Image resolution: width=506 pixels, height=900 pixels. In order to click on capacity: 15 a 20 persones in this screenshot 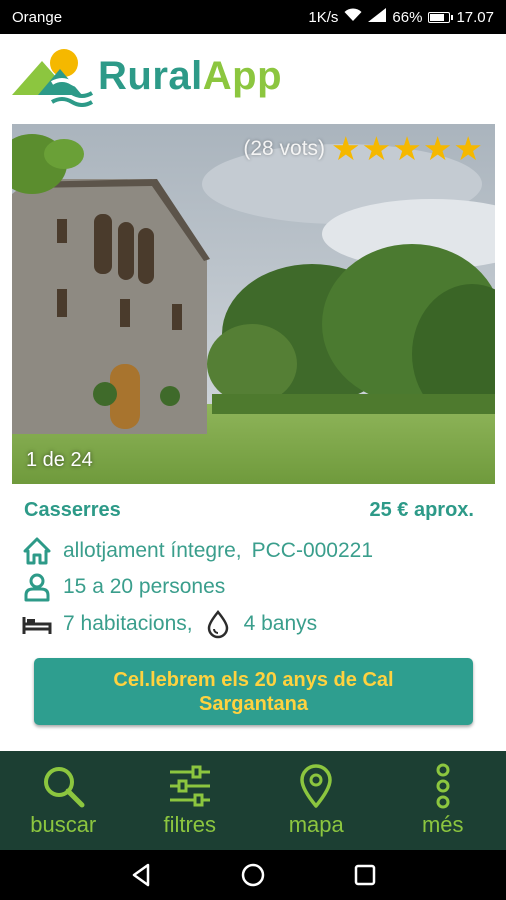, I will do `click(144, 586)`.